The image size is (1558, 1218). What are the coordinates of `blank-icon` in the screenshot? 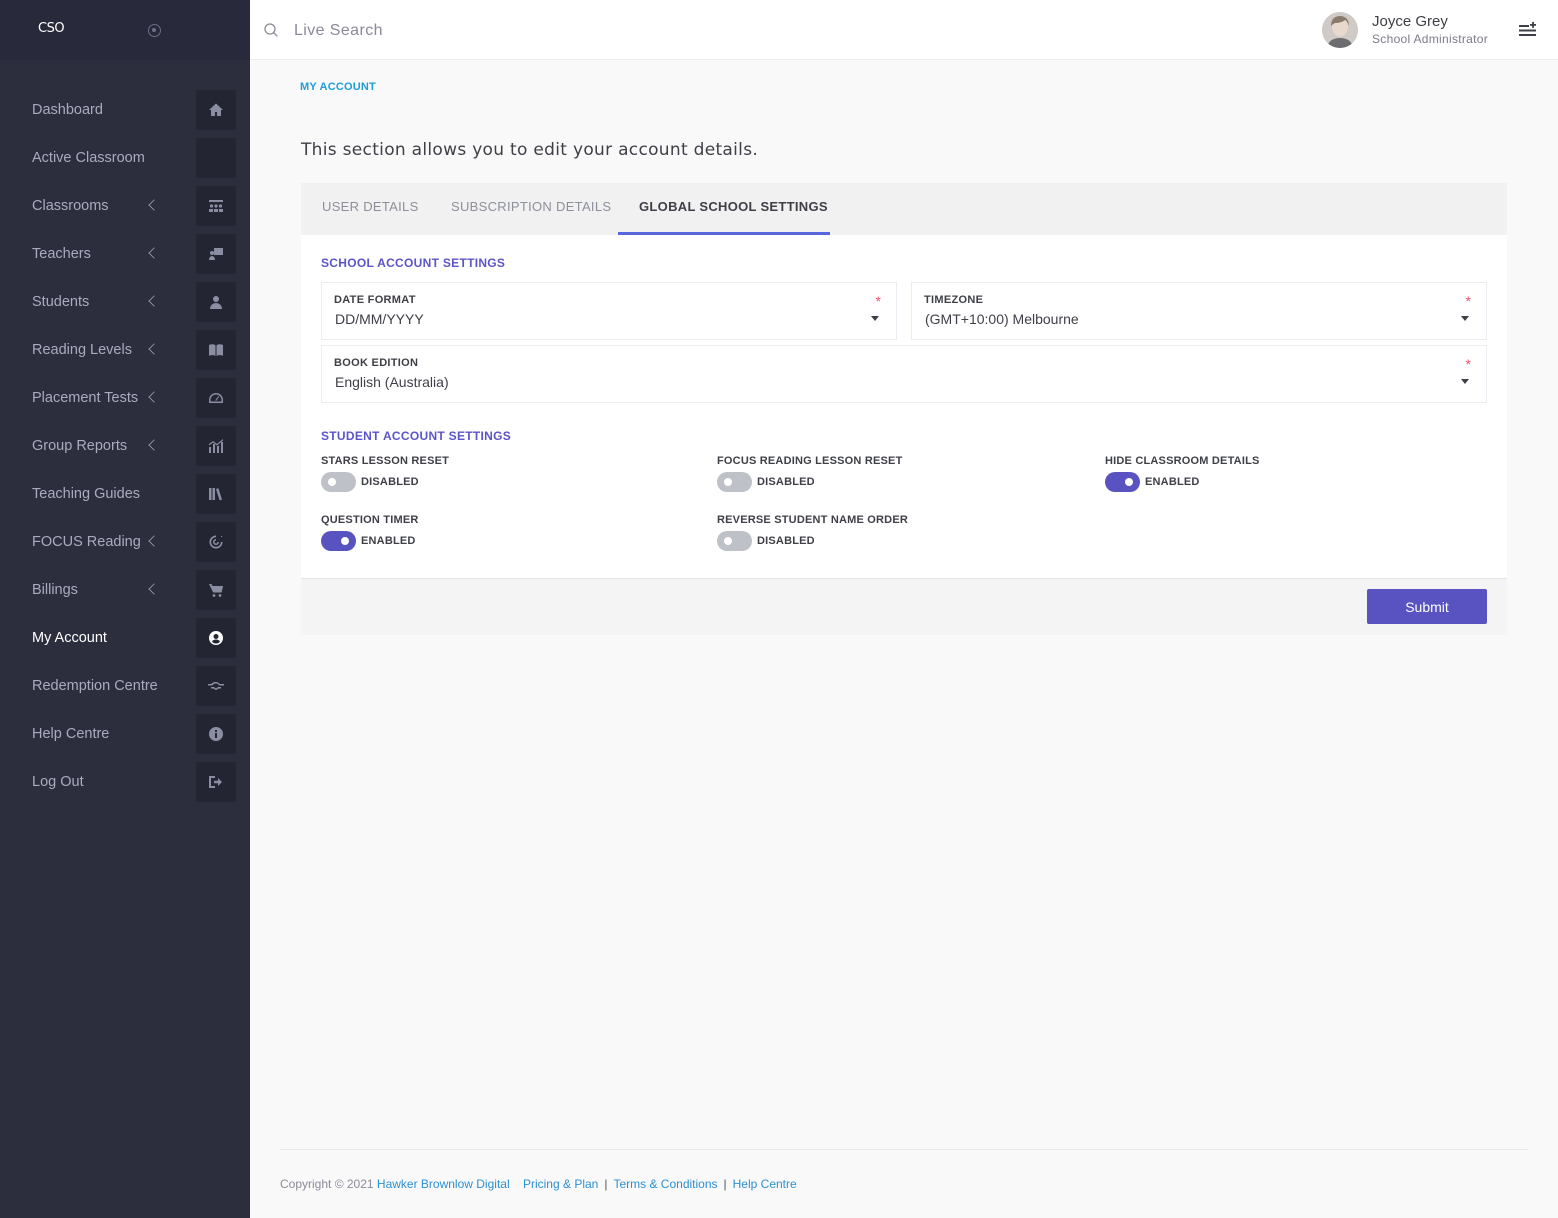 It's located at (216, 158).